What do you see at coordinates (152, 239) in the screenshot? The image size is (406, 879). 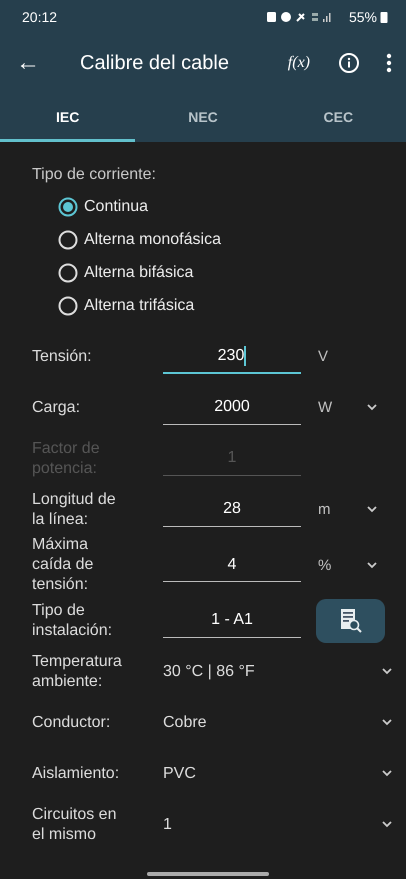 I see `radio-label: Alterna monofásica` at bounding box center [152, 239].